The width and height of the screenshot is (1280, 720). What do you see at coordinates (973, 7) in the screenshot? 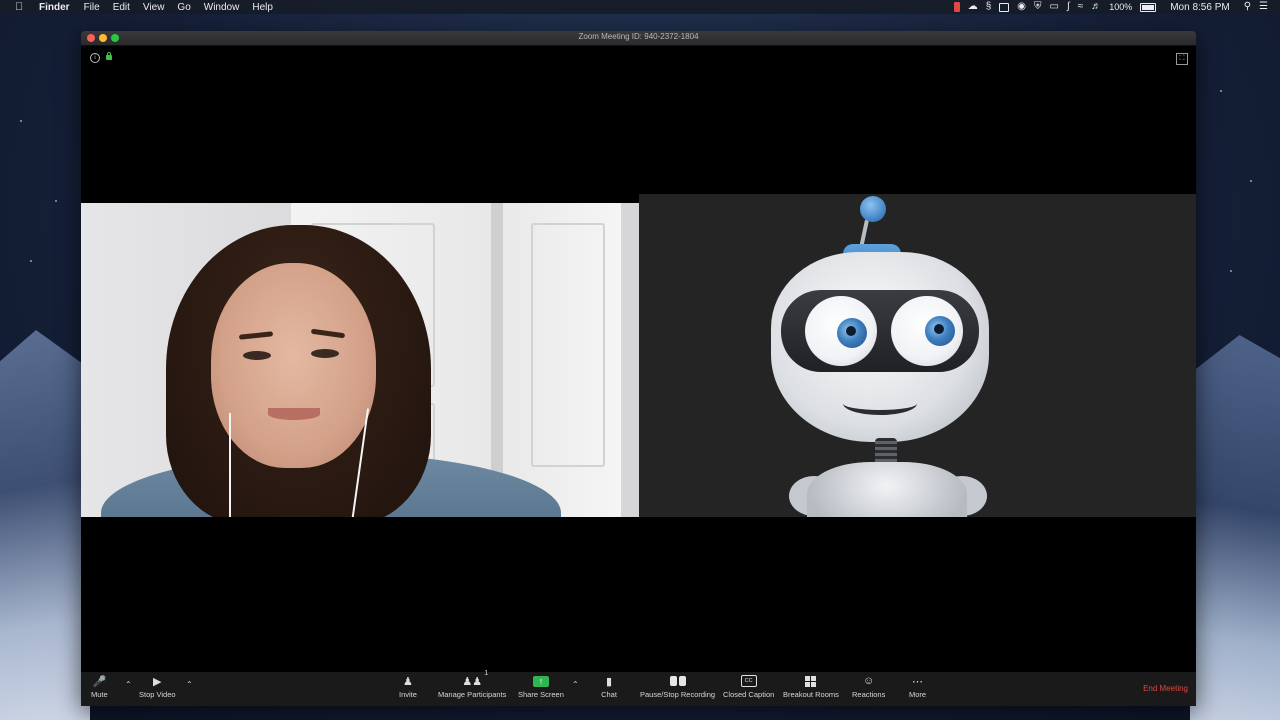
I see `cloud-icon: ☁` at bounding box center [973, 7].